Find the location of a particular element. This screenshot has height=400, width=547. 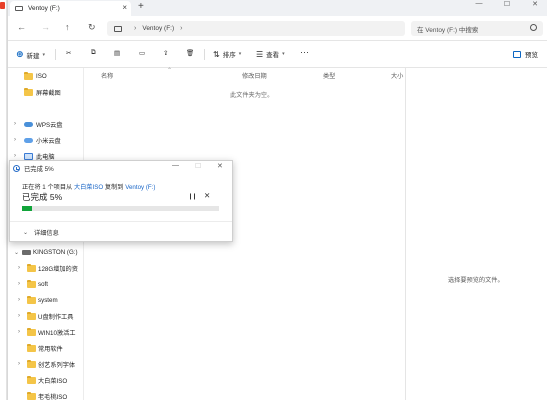

nav-item-folder: 老毛桃ISO is located at coordinates (45, 395).